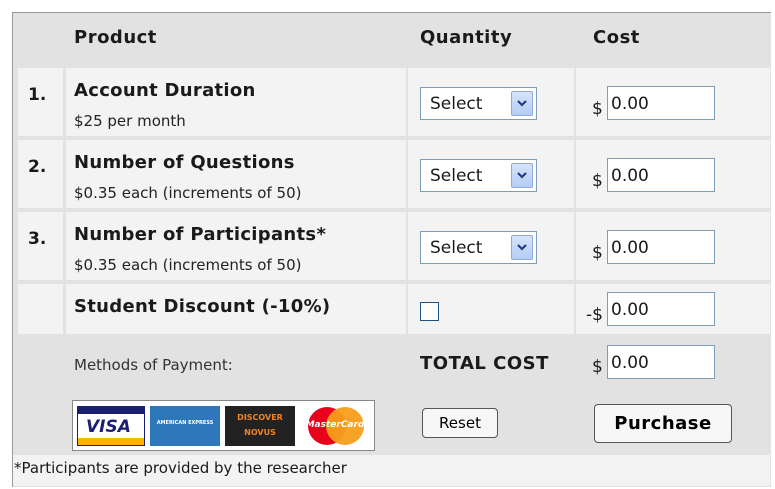 The width and height of the screenshot is (775, 489). I want to click on number-of-questions-select: Select, so click(478, 175).